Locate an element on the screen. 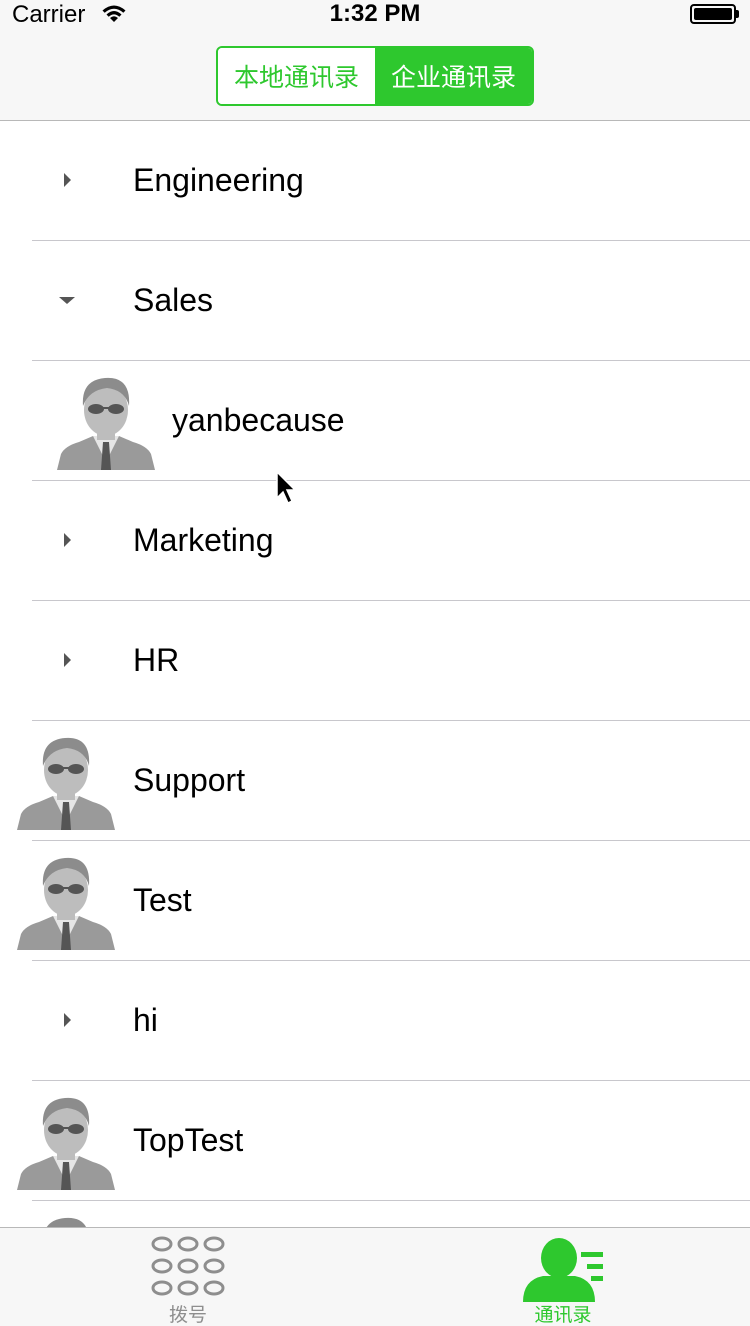 The width and height of the screenshot is (750, 1326). group-label: Sales is located at coordinates (173, 300).